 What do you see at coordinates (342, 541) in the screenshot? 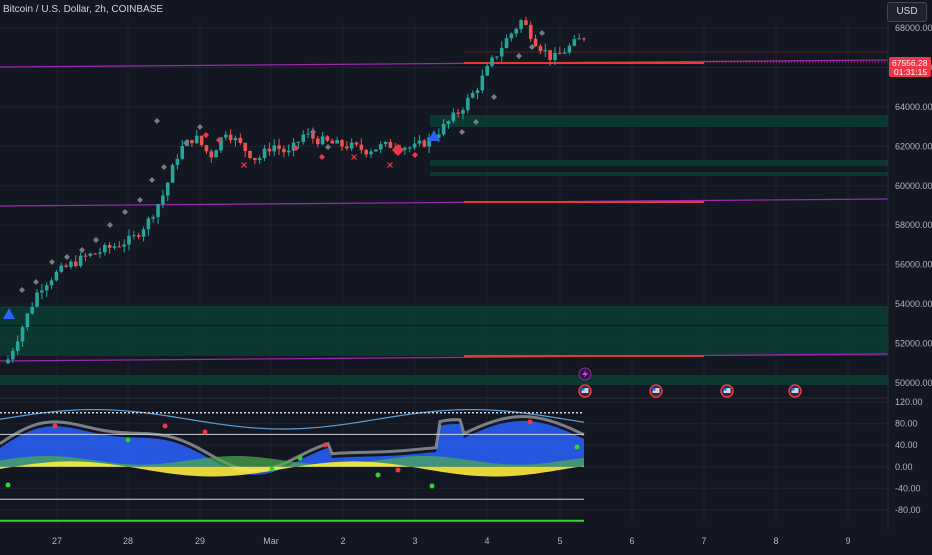
I see `time-tick-4: 2` at bounding box center [342, 541].